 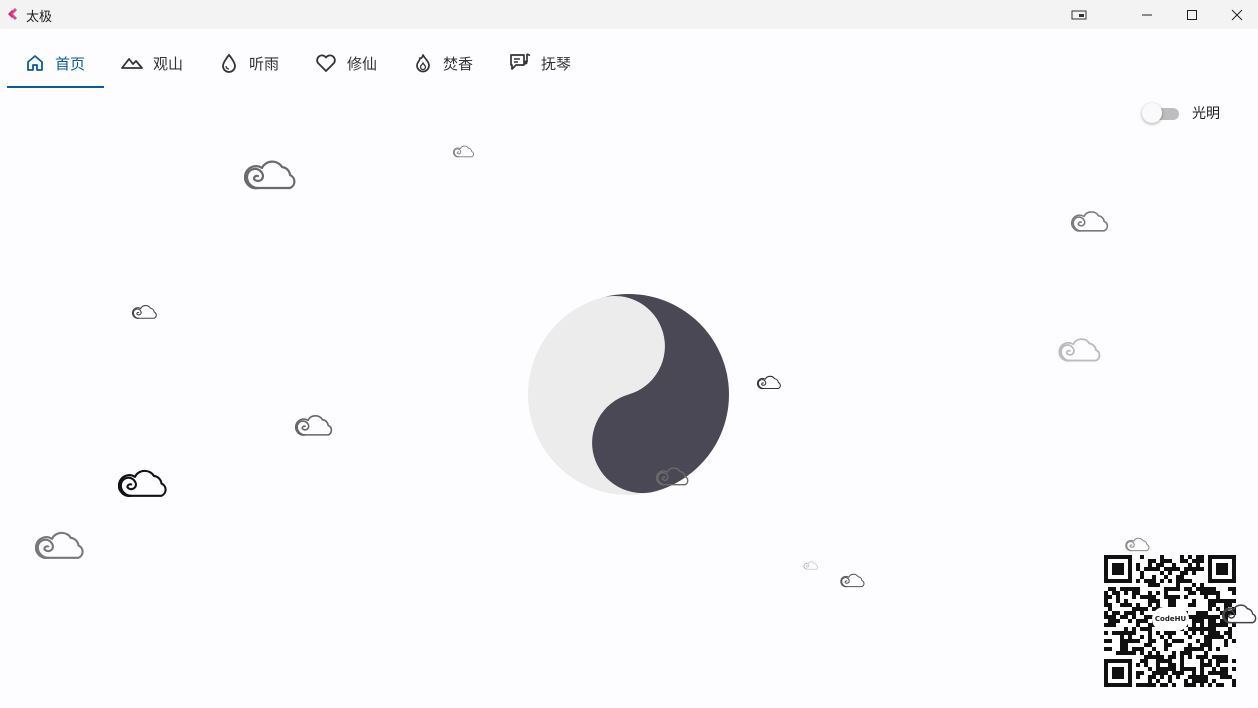 What do you see at coordinates (423, 63) in the screenshot?
I see `flame-icon` at bounding box center [423, 63].